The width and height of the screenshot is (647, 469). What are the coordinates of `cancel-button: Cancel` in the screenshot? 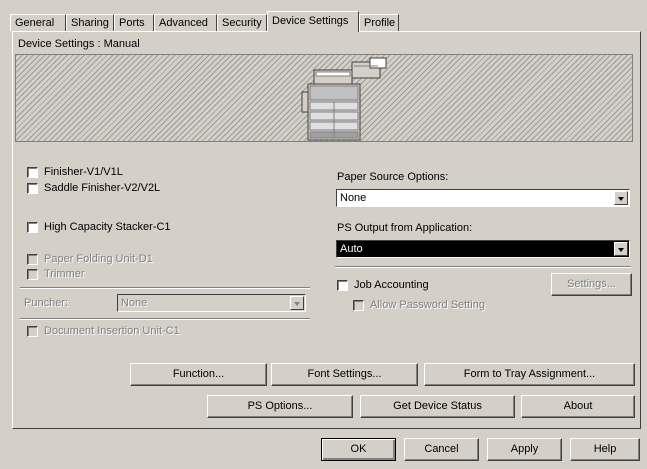 It's located at (441, 449).